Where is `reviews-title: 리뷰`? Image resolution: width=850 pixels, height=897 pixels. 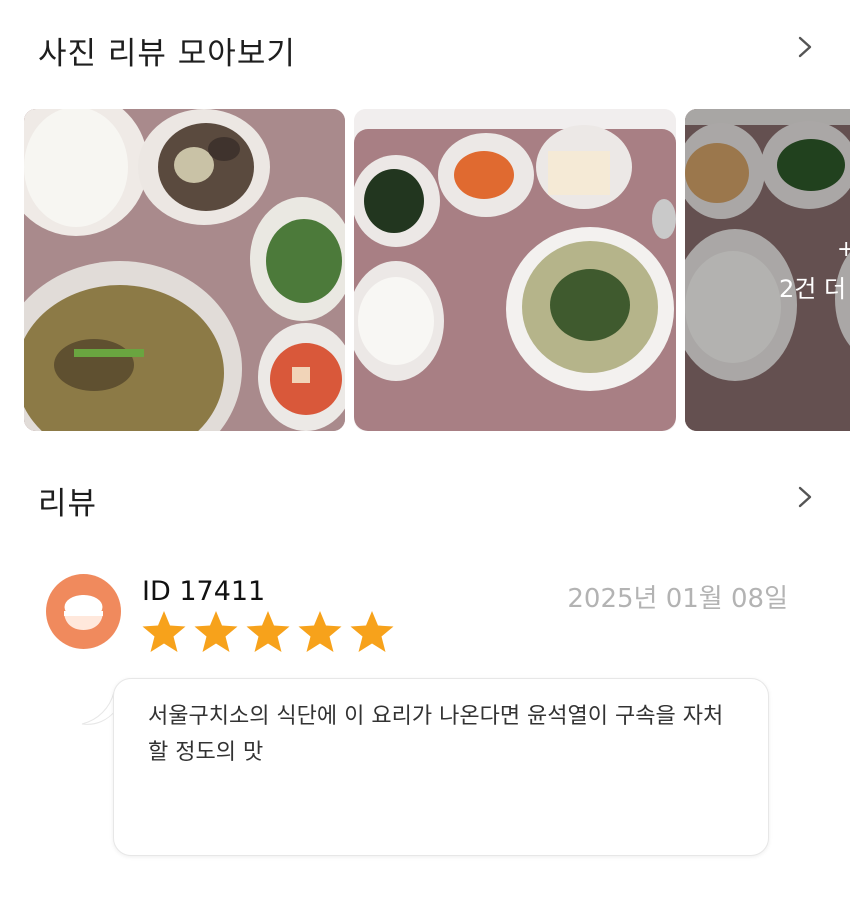 reviews-title: 리뷰 is located at coordinates (68, 504).